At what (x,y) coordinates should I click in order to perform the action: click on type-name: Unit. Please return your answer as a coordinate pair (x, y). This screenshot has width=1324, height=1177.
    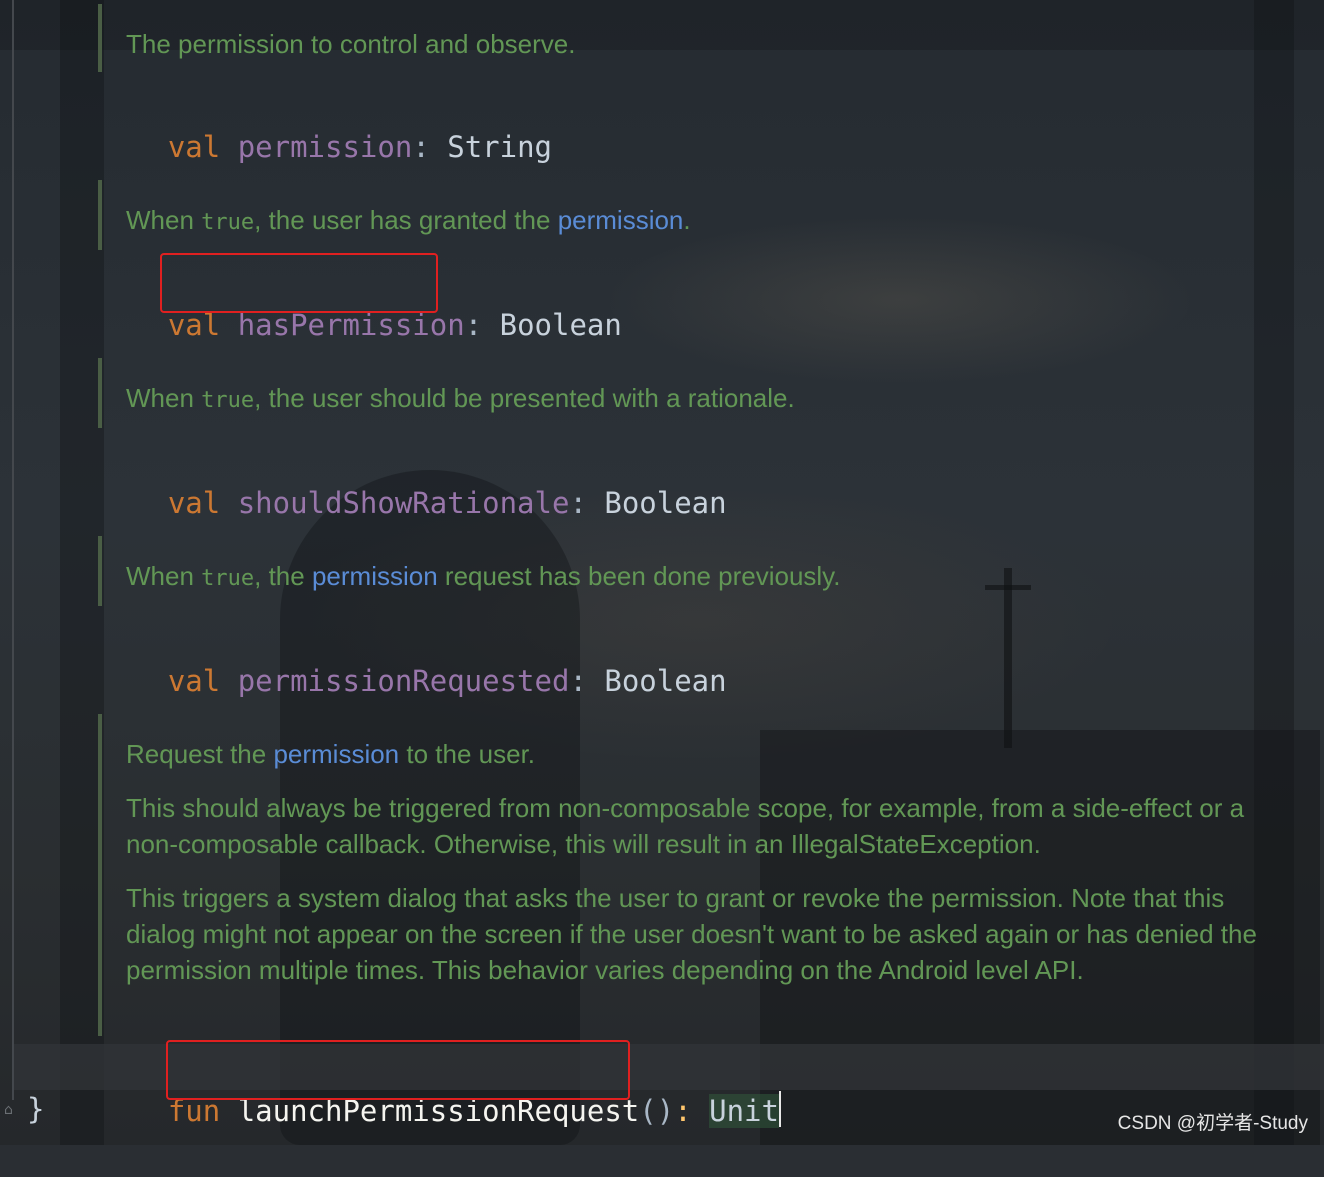
    Looking at the image, I should click on (744, 1111).